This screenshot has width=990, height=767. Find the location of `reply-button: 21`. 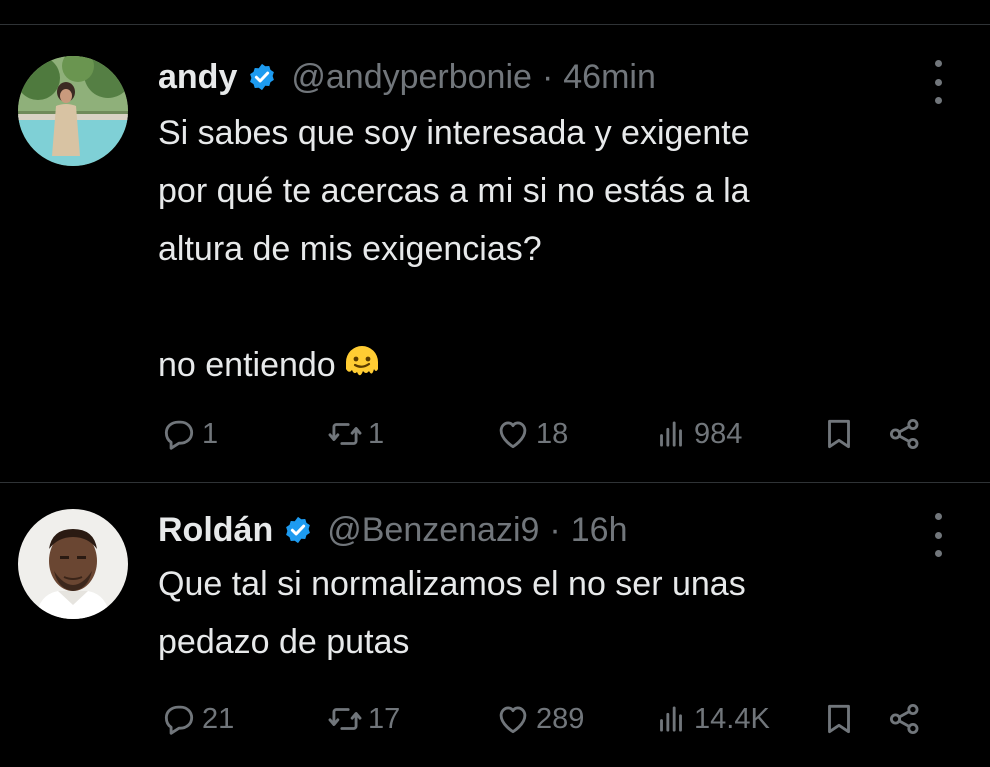

reply-button: 21 is located at coordinates (197, 719).